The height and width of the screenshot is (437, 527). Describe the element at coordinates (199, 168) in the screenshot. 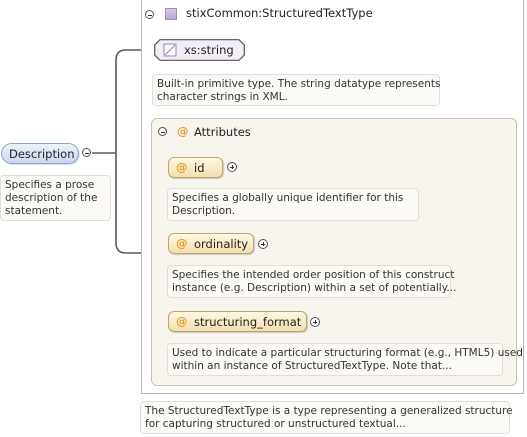

I see `attribute-name: id` at that location.